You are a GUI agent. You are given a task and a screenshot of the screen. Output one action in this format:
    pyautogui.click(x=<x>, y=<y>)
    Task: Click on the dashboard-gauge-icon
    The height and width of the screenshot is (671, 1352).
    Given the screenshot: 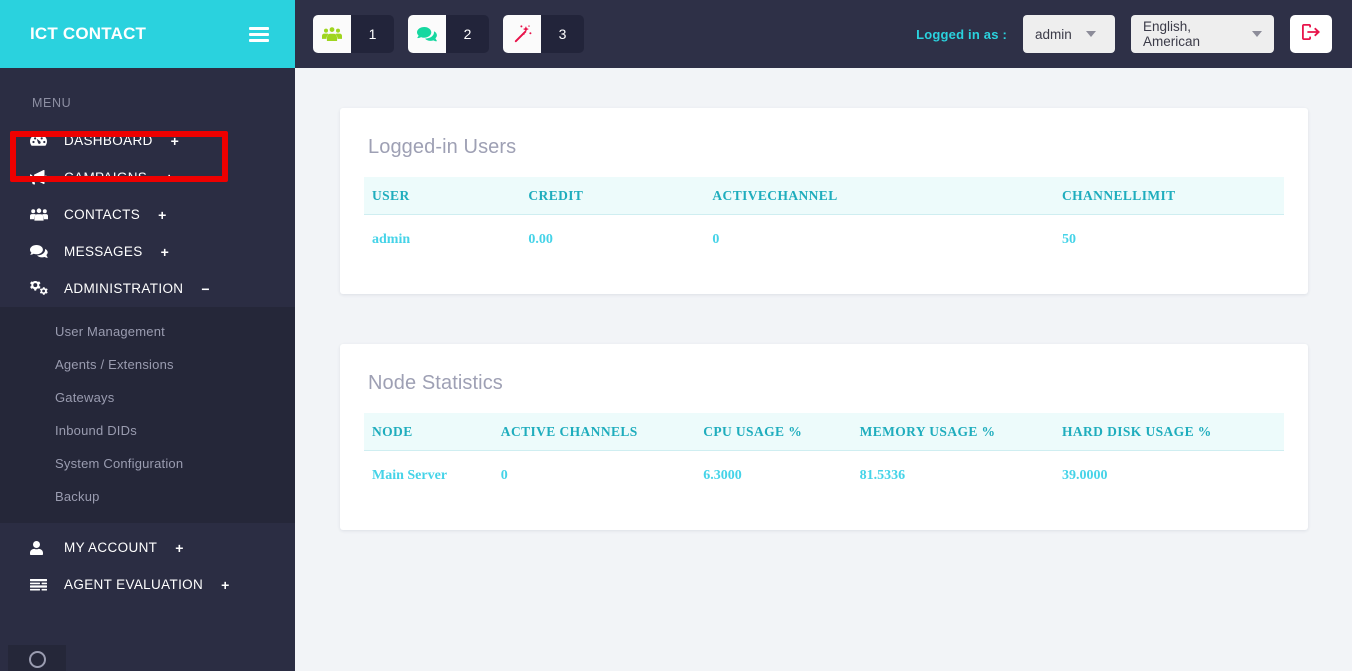 What is the action you would take?
    pyautogui.click(x=41, y=140)
    